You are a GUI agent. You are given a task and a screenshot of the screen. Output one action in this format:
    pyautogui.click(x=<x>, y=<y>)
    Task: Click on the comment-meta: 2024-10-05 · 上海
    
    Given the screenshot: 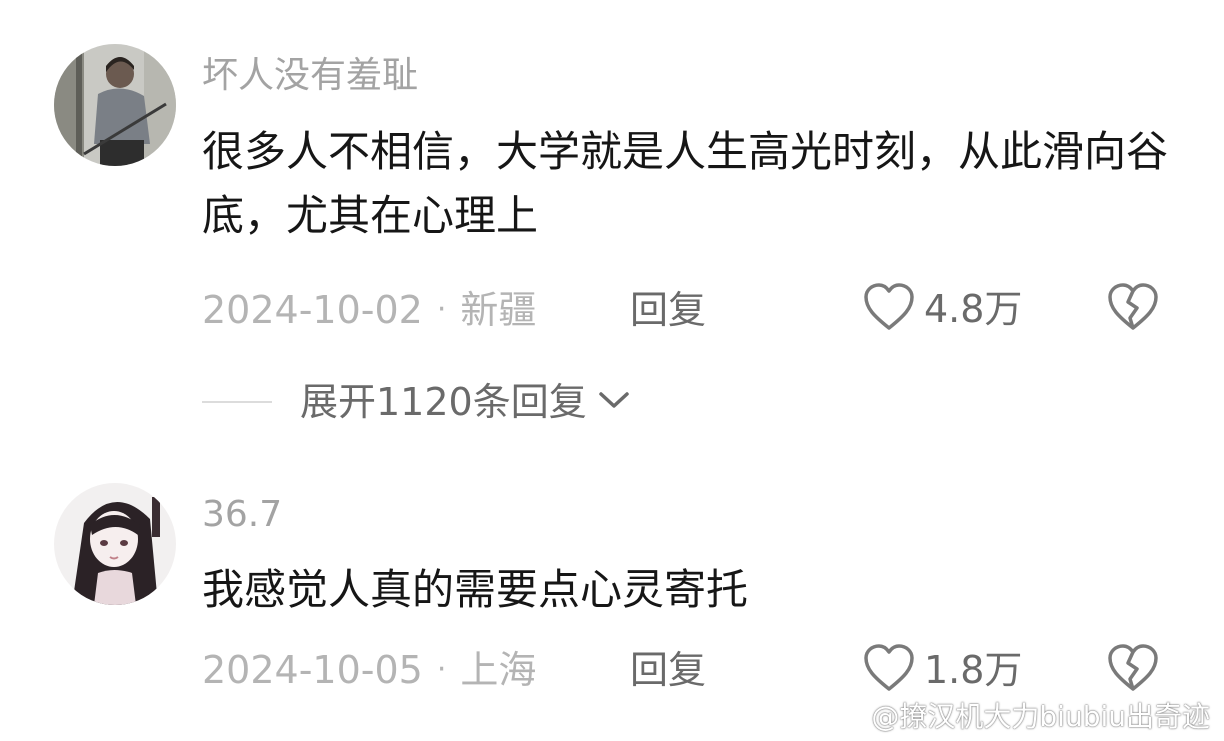 What is the action you would take?
    pyautogui.click(x=369, y=670)
    